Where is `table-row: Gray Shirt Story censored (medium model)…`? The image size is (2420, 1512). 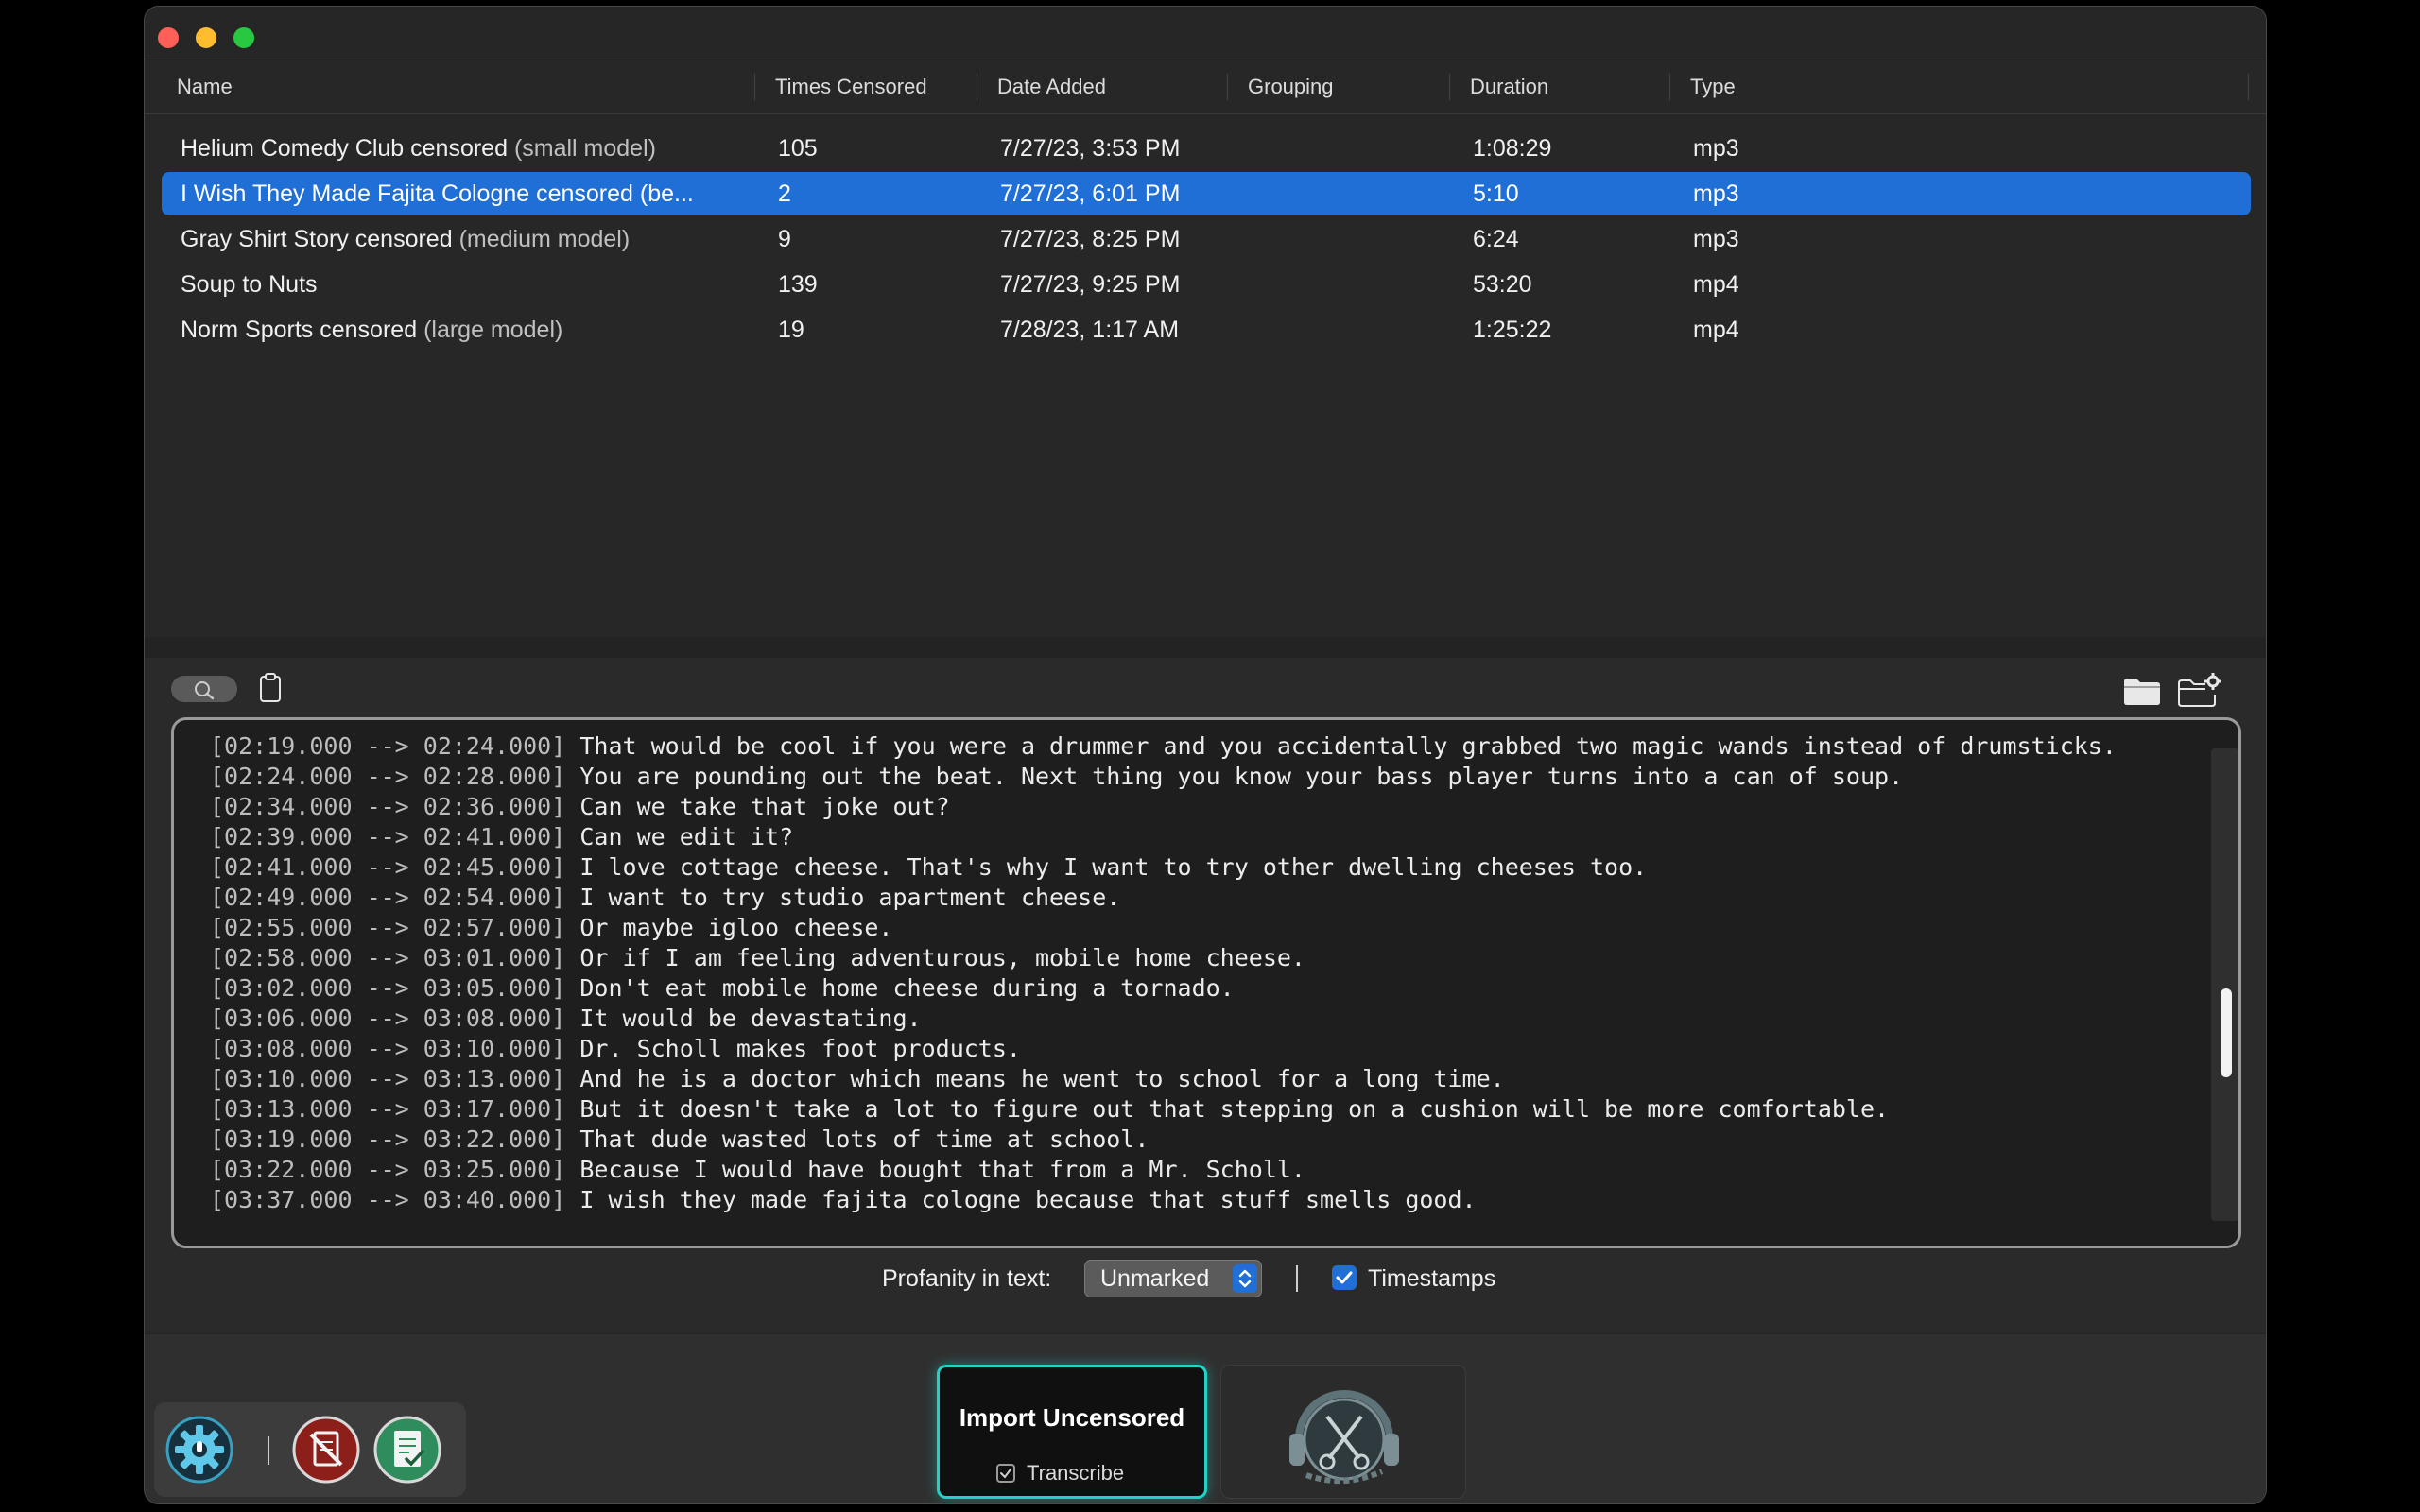
table-row: Gray Shirt Story censored (medium model)… is located at coordinates (1206, 239).